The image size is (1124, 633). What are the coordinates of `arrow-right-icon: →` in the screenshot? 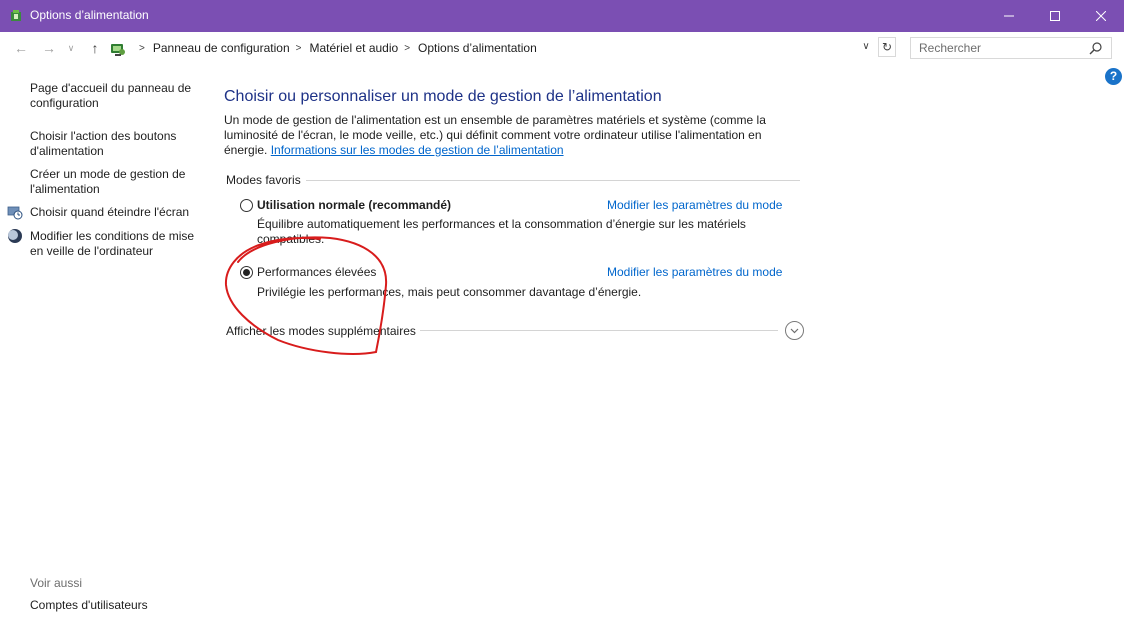 It's located at (49, 48).